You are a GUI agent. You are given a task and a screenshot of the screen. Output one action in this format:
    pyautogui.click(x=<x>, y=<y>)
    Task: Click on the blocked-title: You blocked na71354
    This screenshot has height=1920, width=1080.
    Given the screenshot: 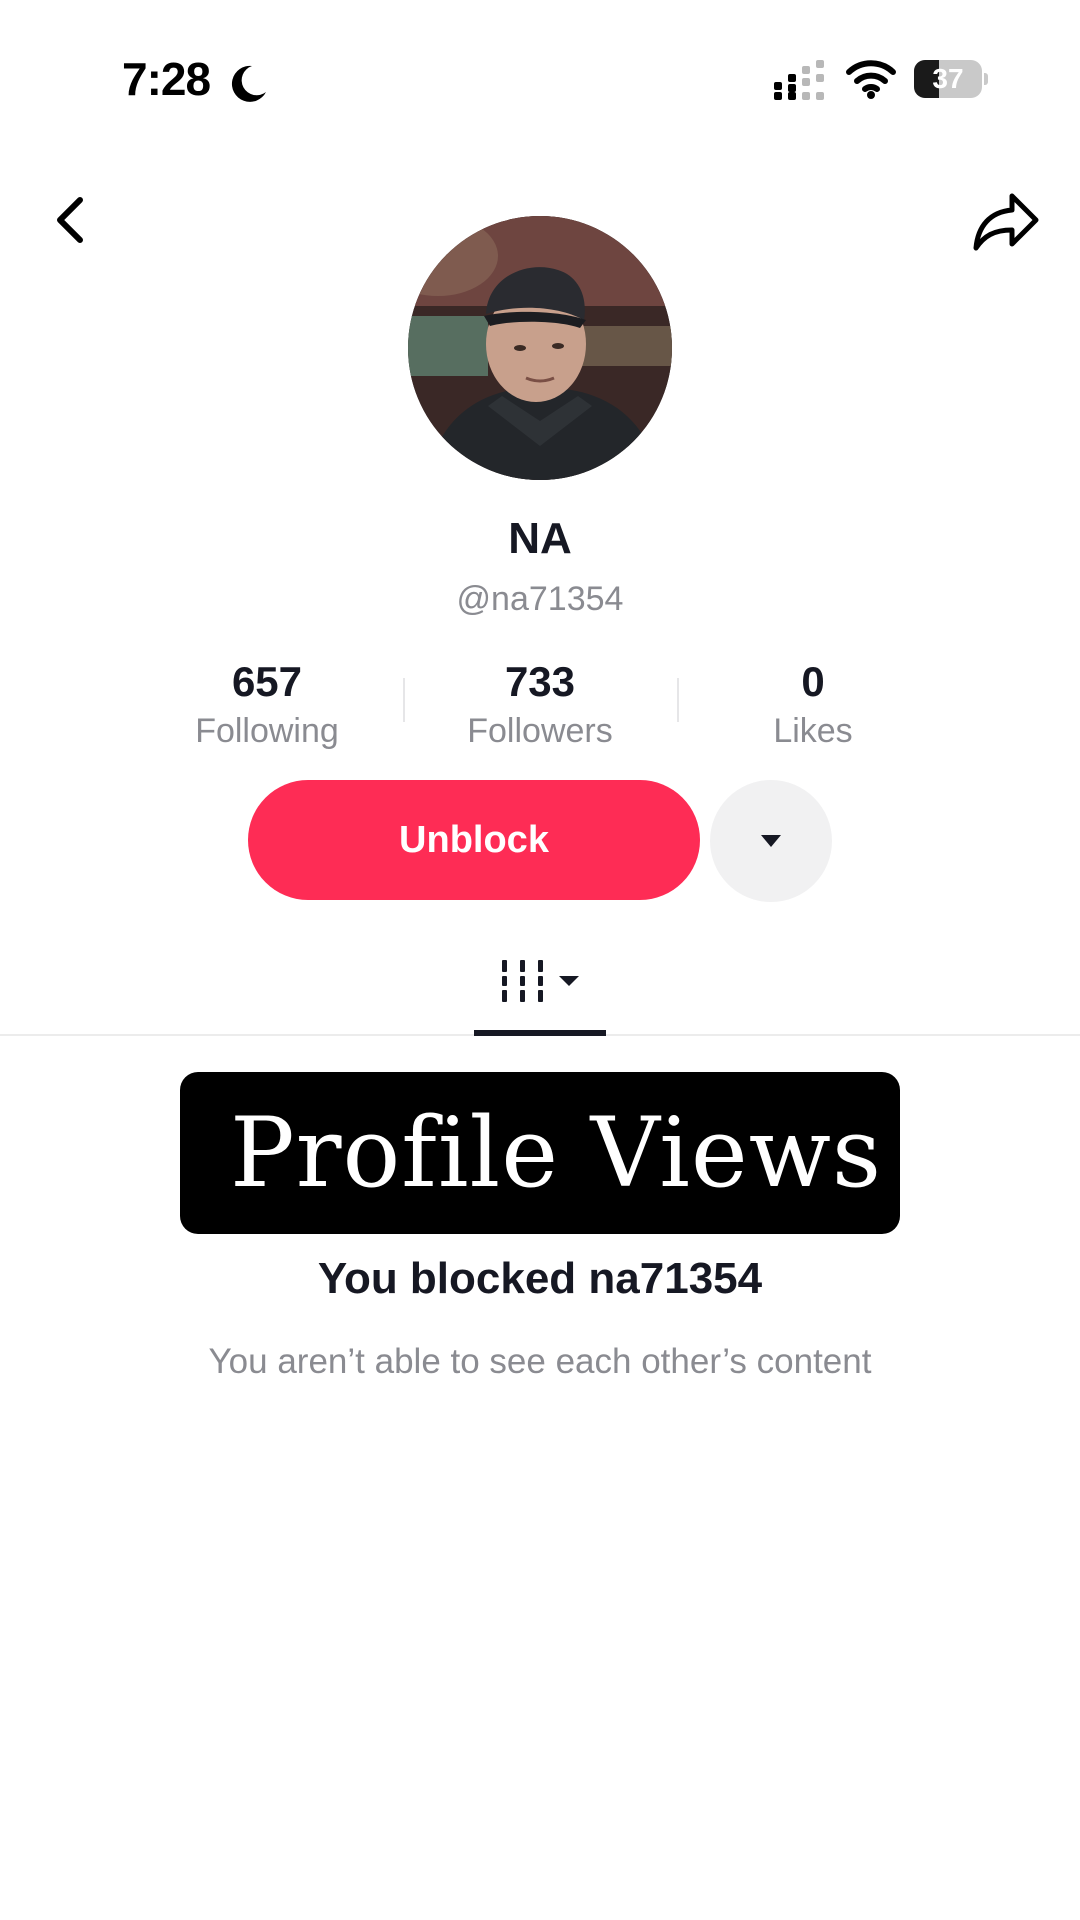 What is the action you would take?
    pyautogui.click(x=540, y=1278)
    